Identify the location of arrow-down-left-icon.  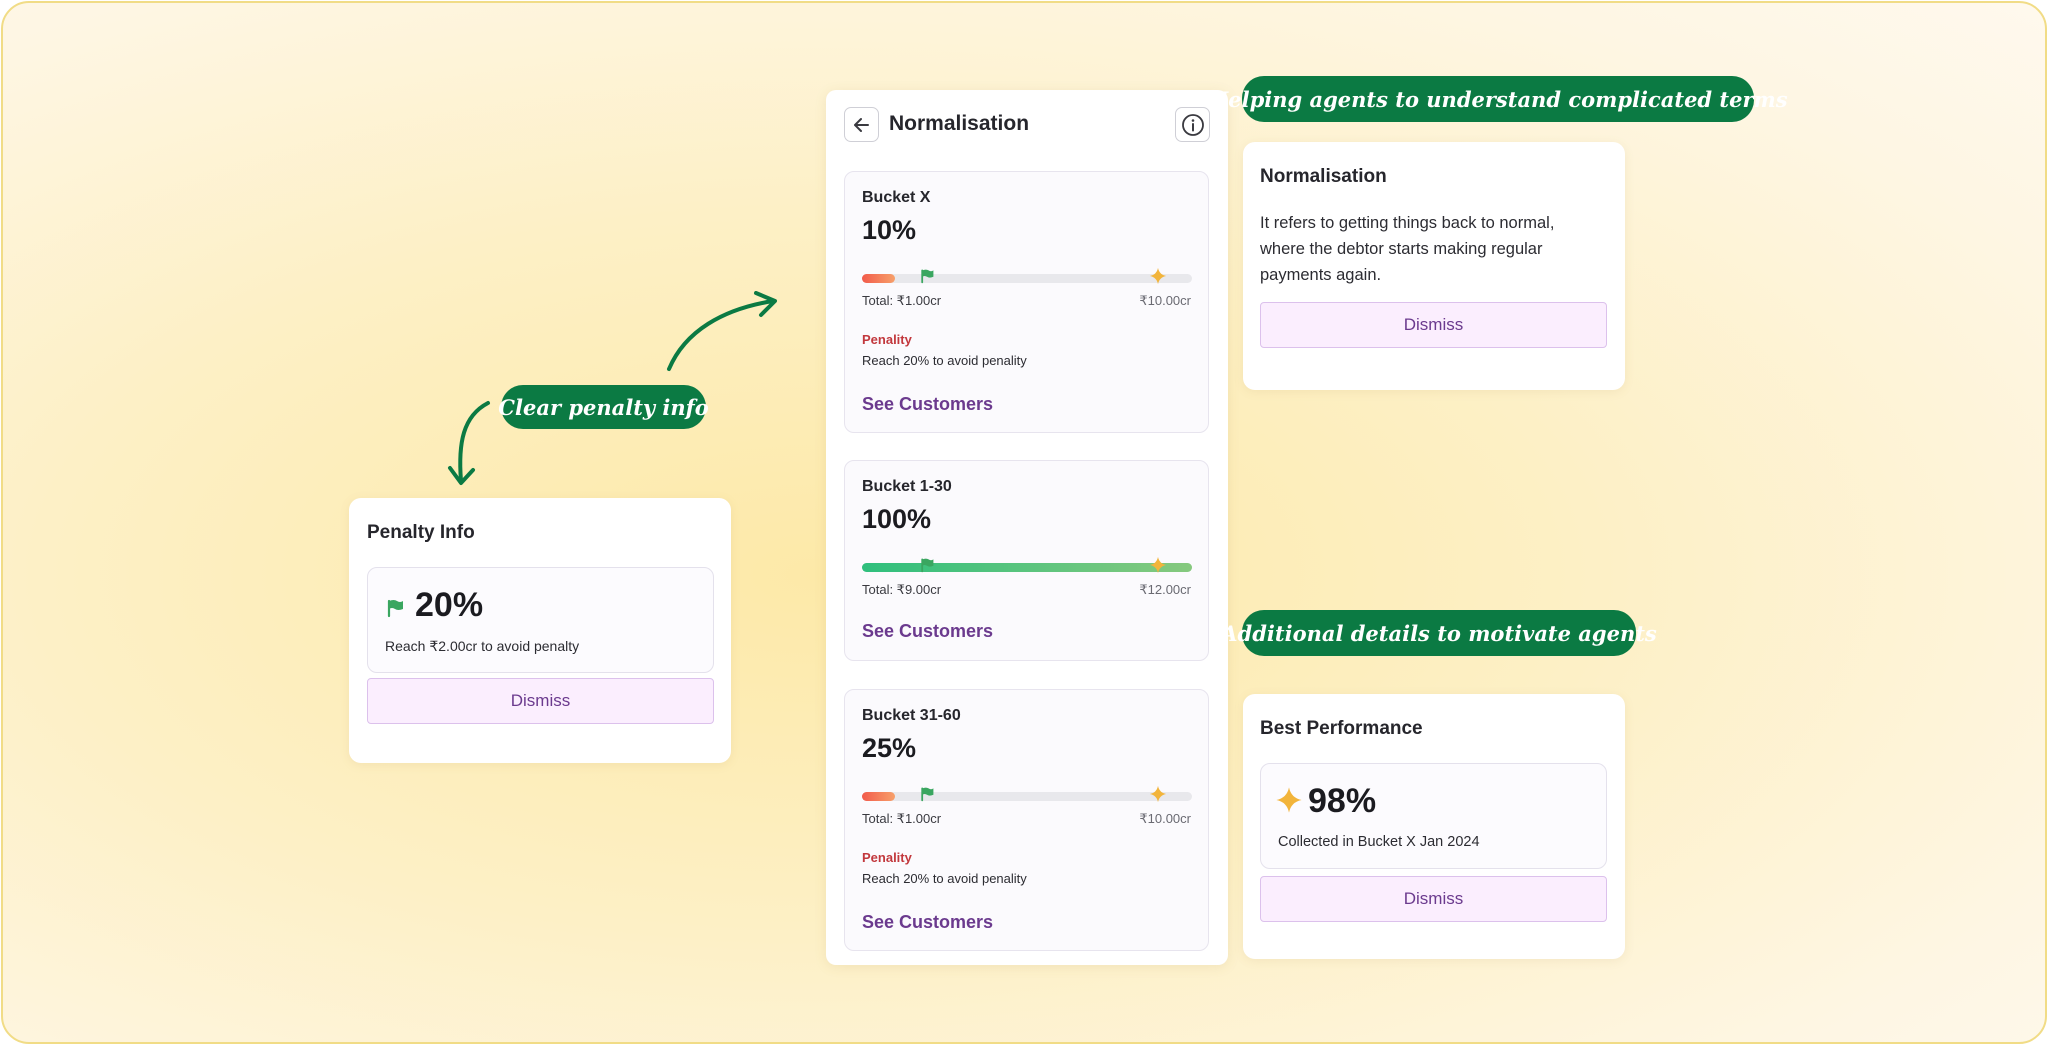
(469, 443).